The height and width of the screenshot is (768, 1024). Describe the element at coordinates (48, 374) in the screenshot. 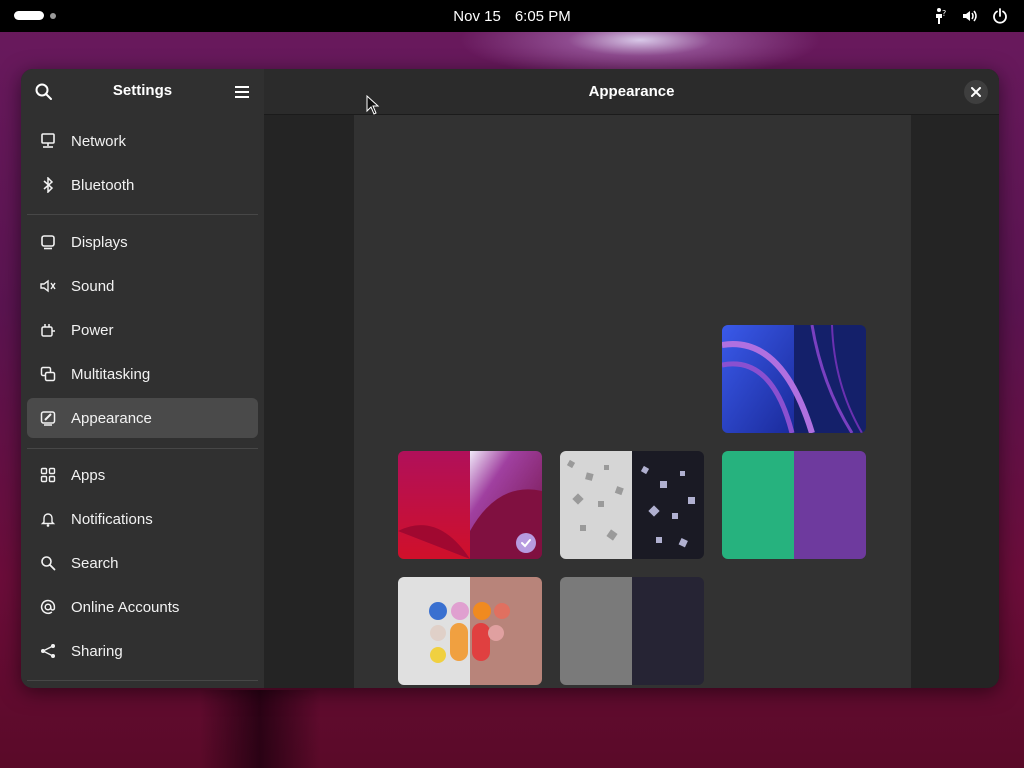

I see `multitasking-icon` at that location.